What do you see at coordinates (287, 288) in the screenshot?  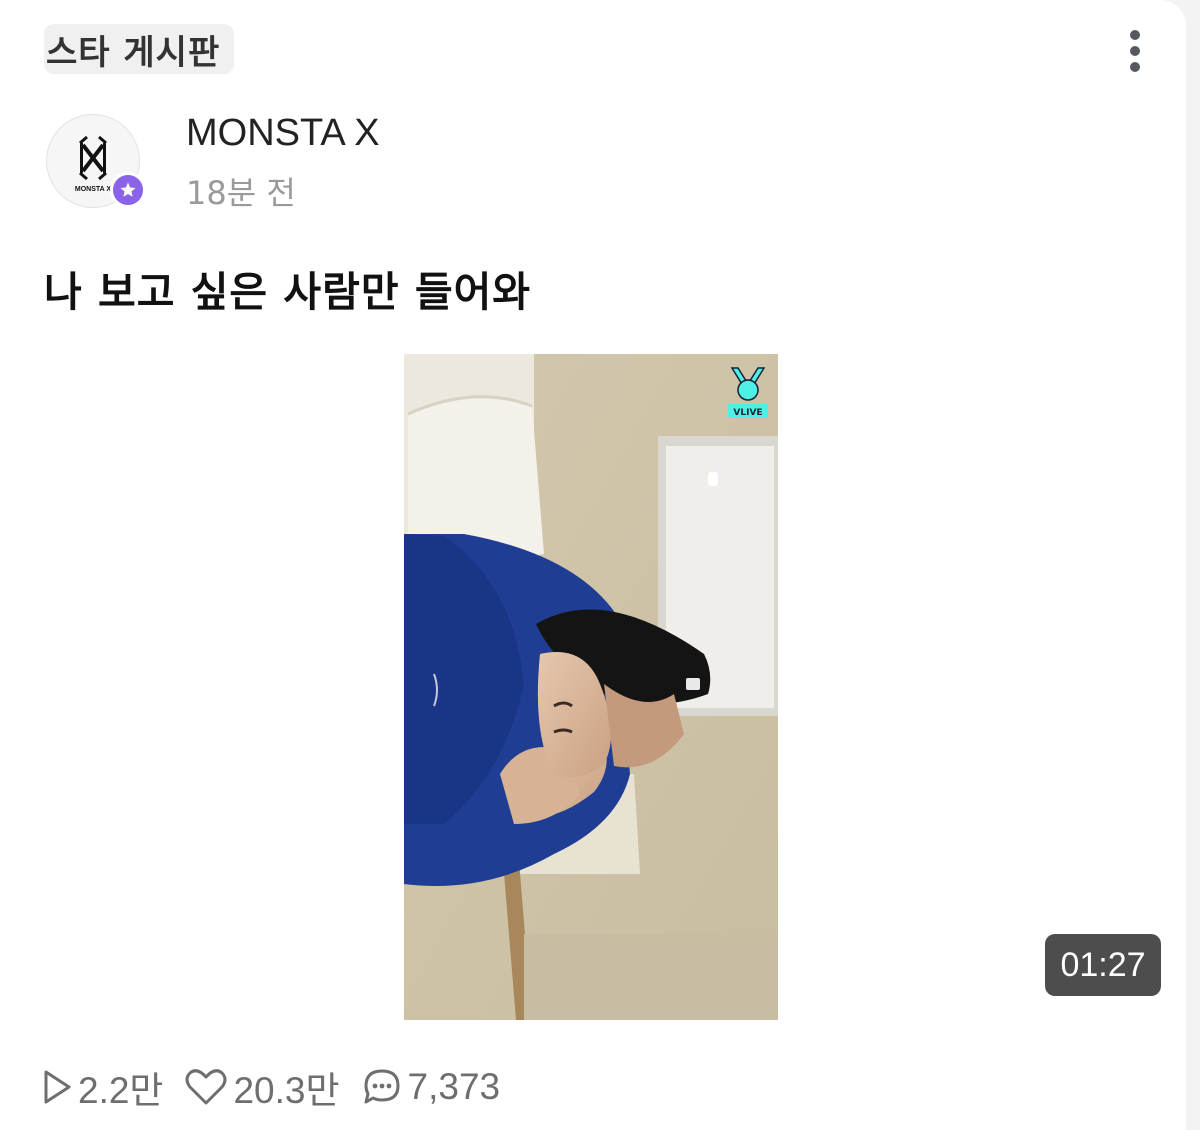 I see `post-title: 나 보고 싶은 사람만 들어와` at bounding box center [287, 288].